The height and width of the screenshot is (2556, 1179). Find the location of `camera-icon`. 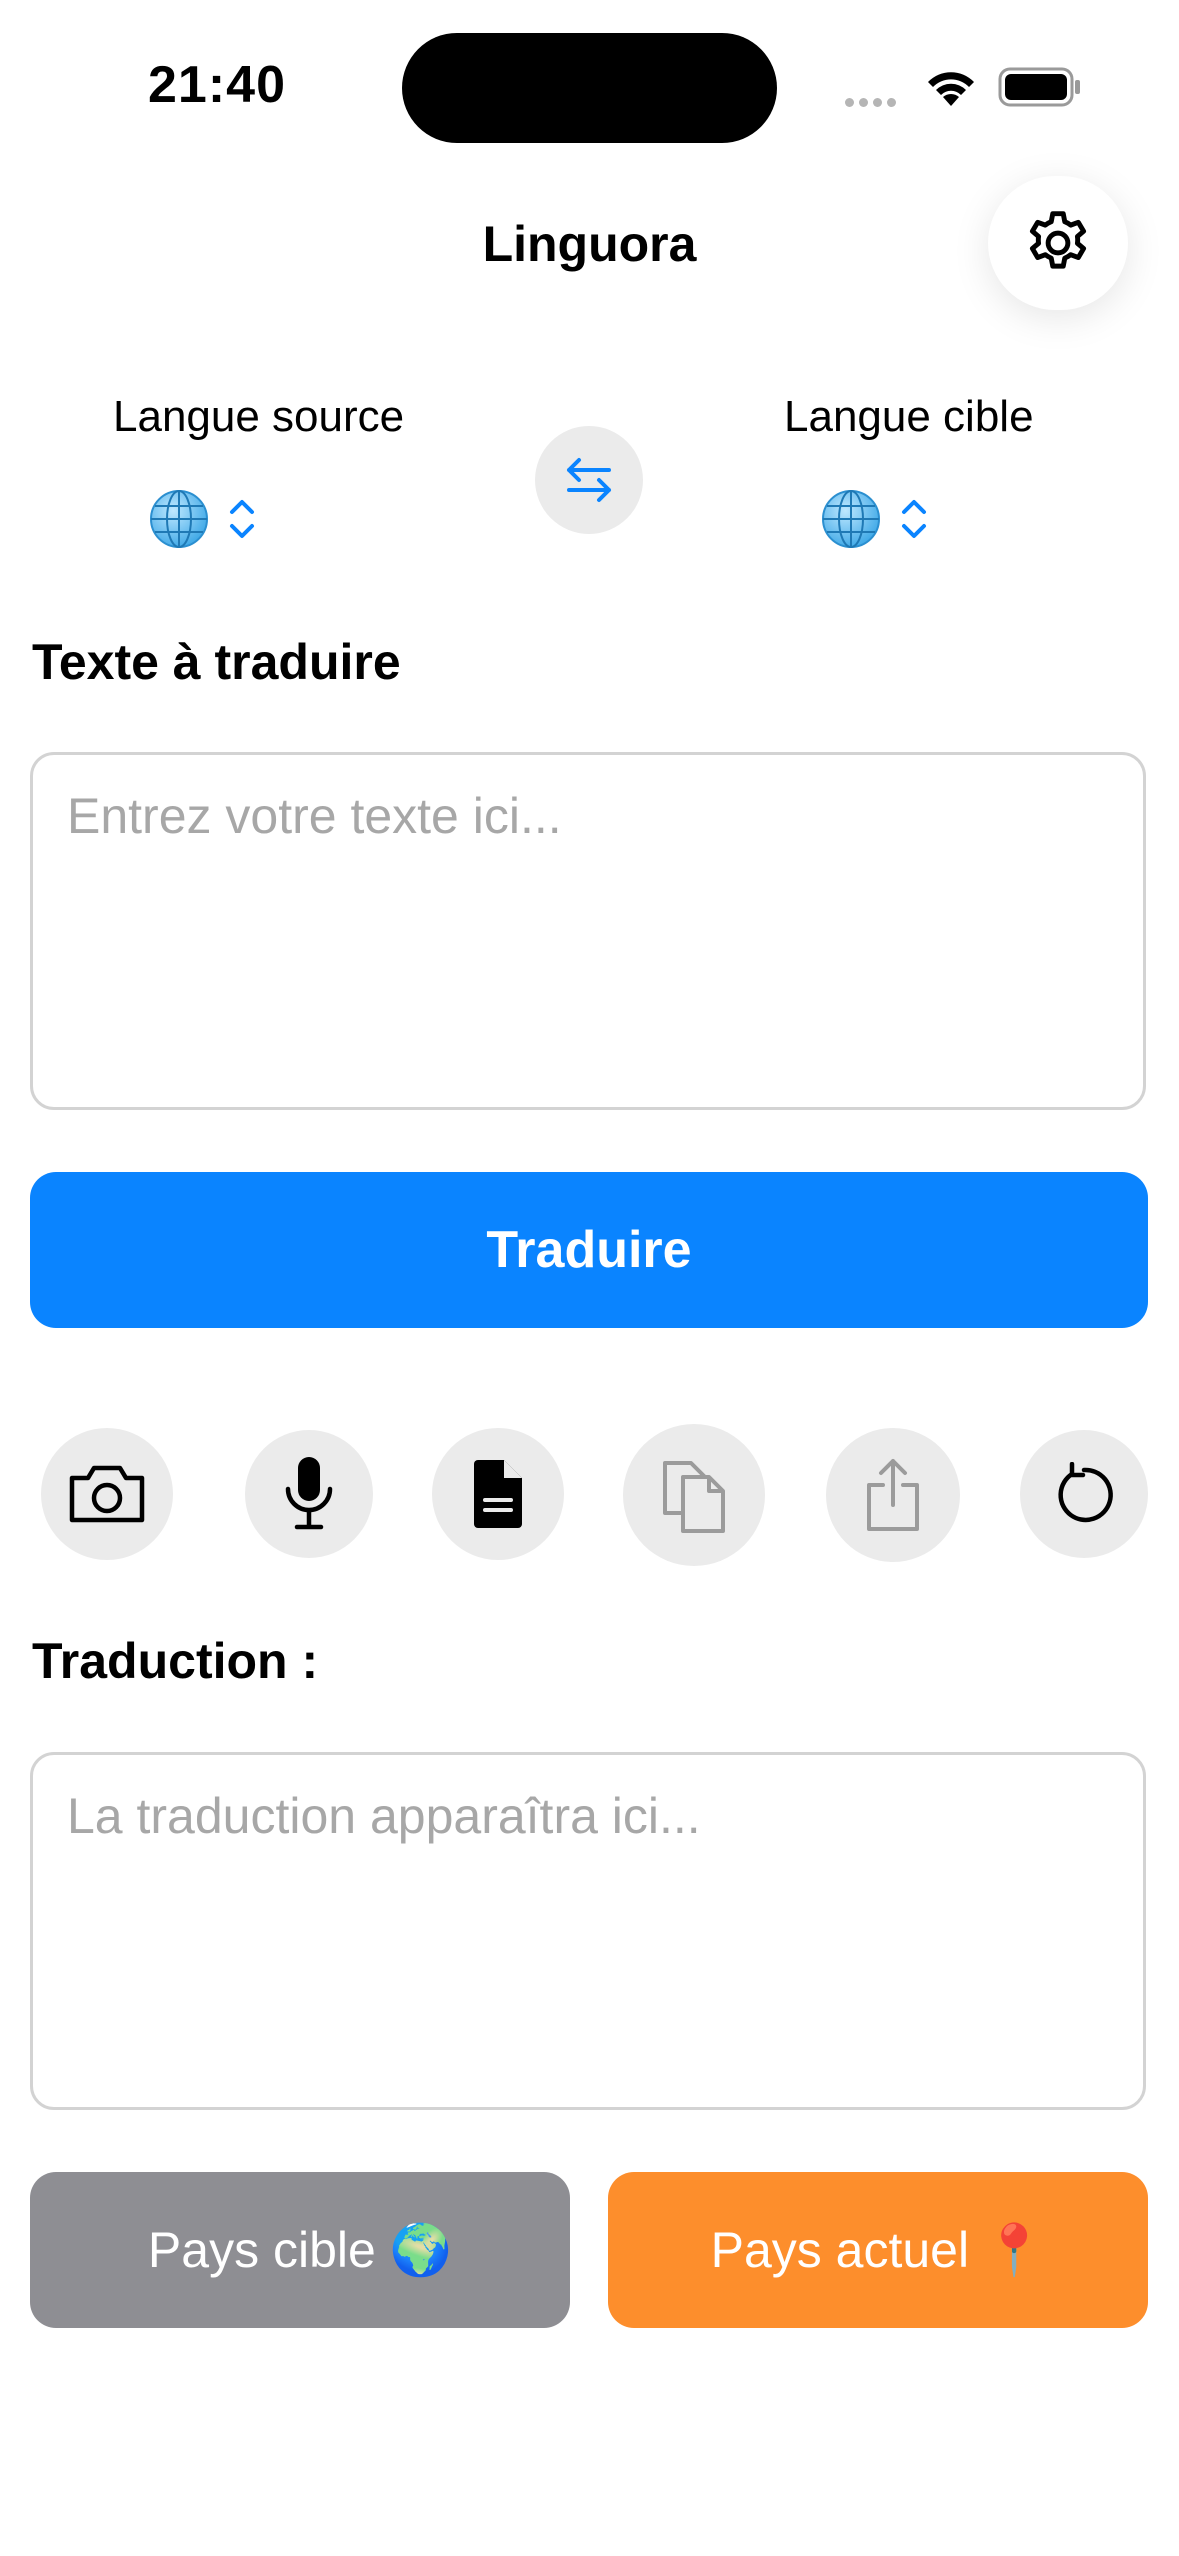

camera-icon is located at coordinates (107, 1494).